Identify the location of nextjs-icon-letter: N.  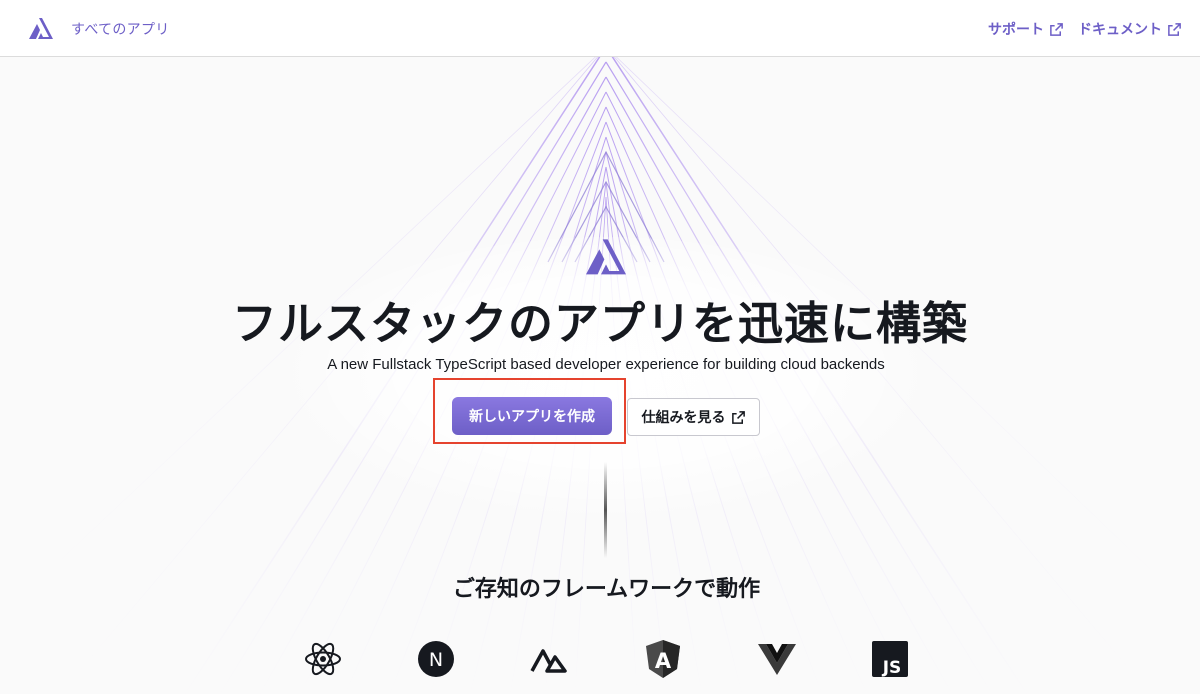
(436, 660).